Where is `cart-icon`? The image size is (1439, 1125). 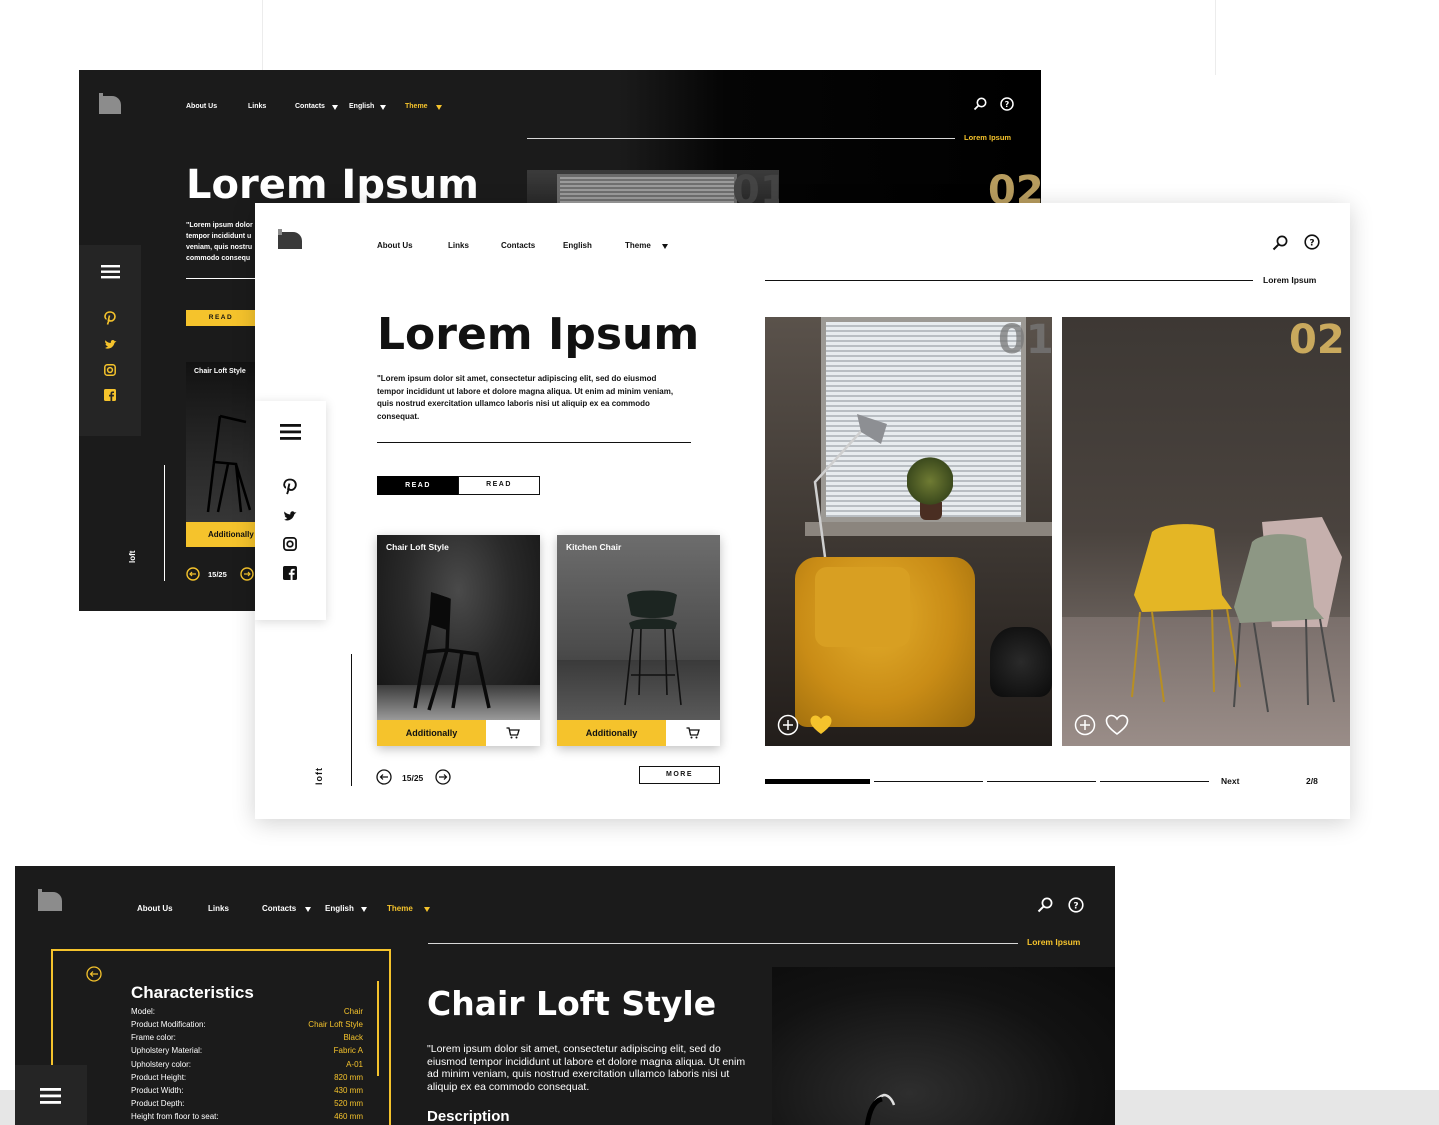
cart-icon is located at coordinates (693, 733).